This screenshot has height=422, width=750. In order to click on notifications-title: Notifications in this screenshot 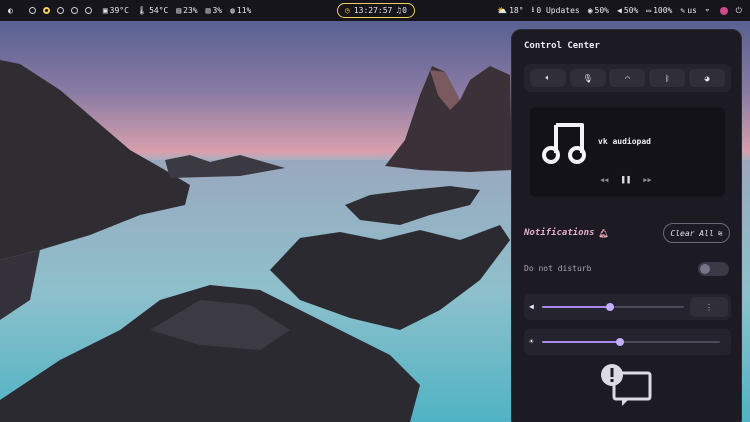, I will do `click(559, 233)`.